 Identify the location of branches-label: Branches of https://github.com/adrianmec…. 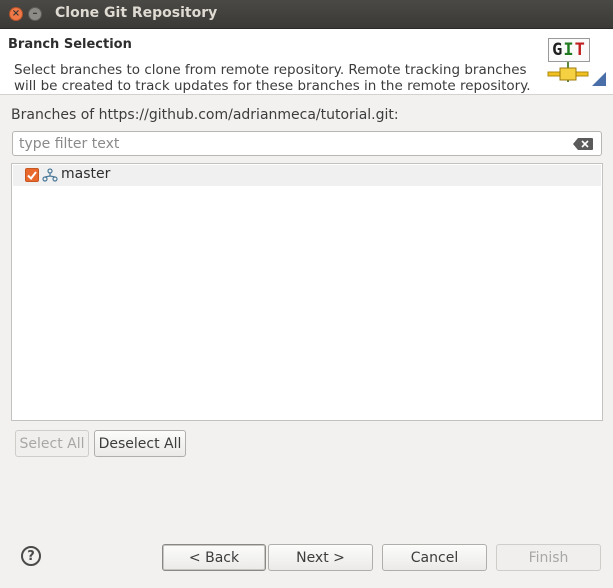
(205, 115).